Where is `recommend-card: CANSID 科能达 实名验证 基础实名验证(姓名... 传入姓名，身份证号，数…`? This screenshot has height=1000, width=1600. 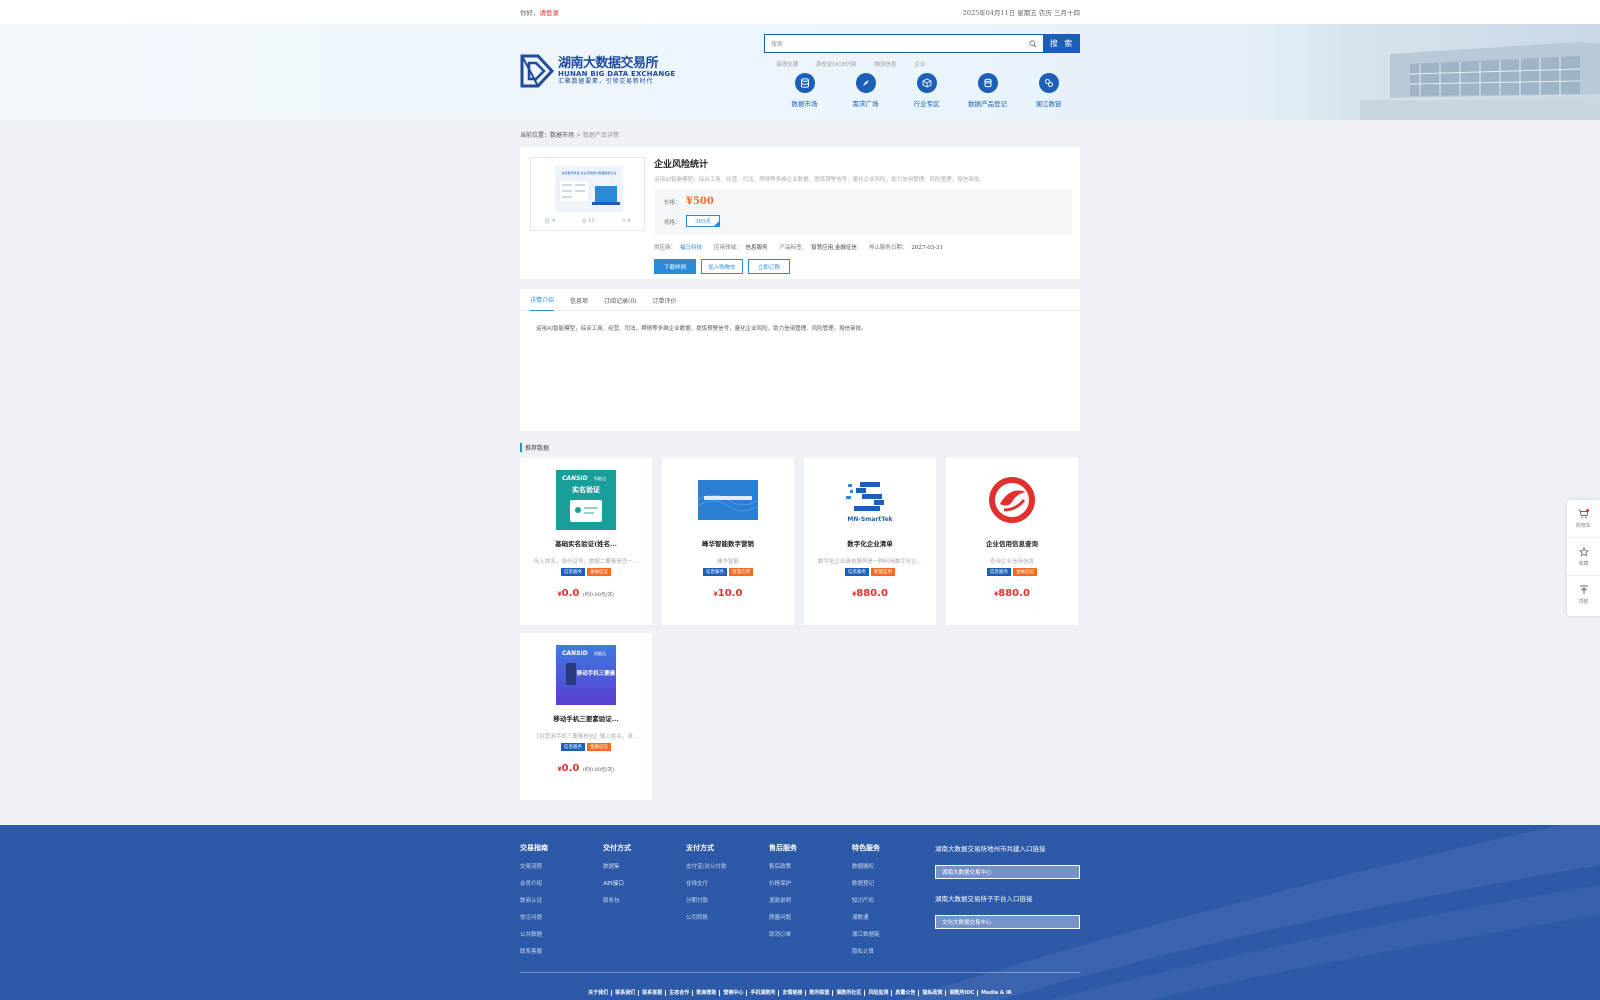
recommend-card: CANSID 科能达 实名验证 基础实名验证(姓名... 传入姓名，身份证号，数… is located at coordinates (586, 541).